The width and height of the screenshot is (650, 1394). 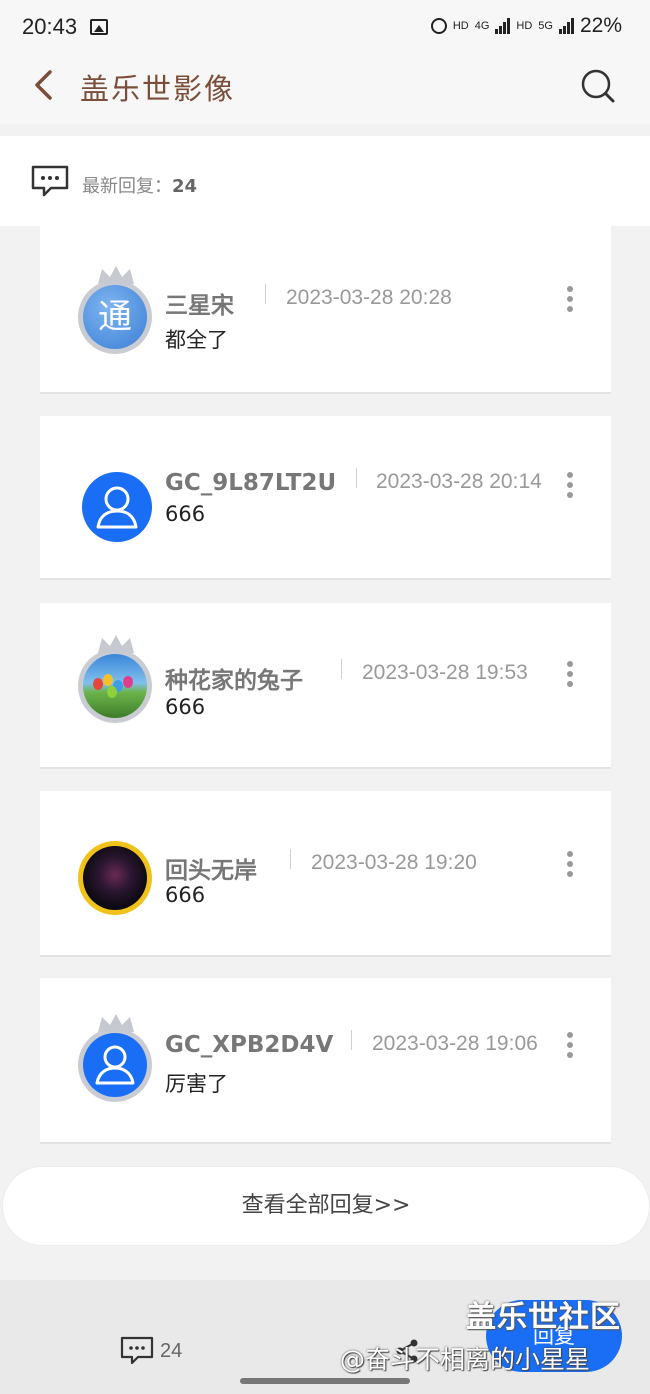 I want to click on latest-replies-header: 最新回复：24, so click(x=325, y=181).